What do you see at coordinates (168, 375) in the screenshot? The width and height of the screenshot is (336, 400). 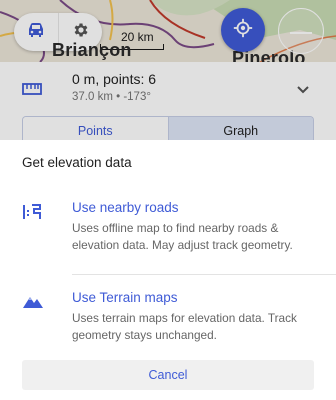 I see `cancel-button: Cancel` at bounding box center [168, 375].